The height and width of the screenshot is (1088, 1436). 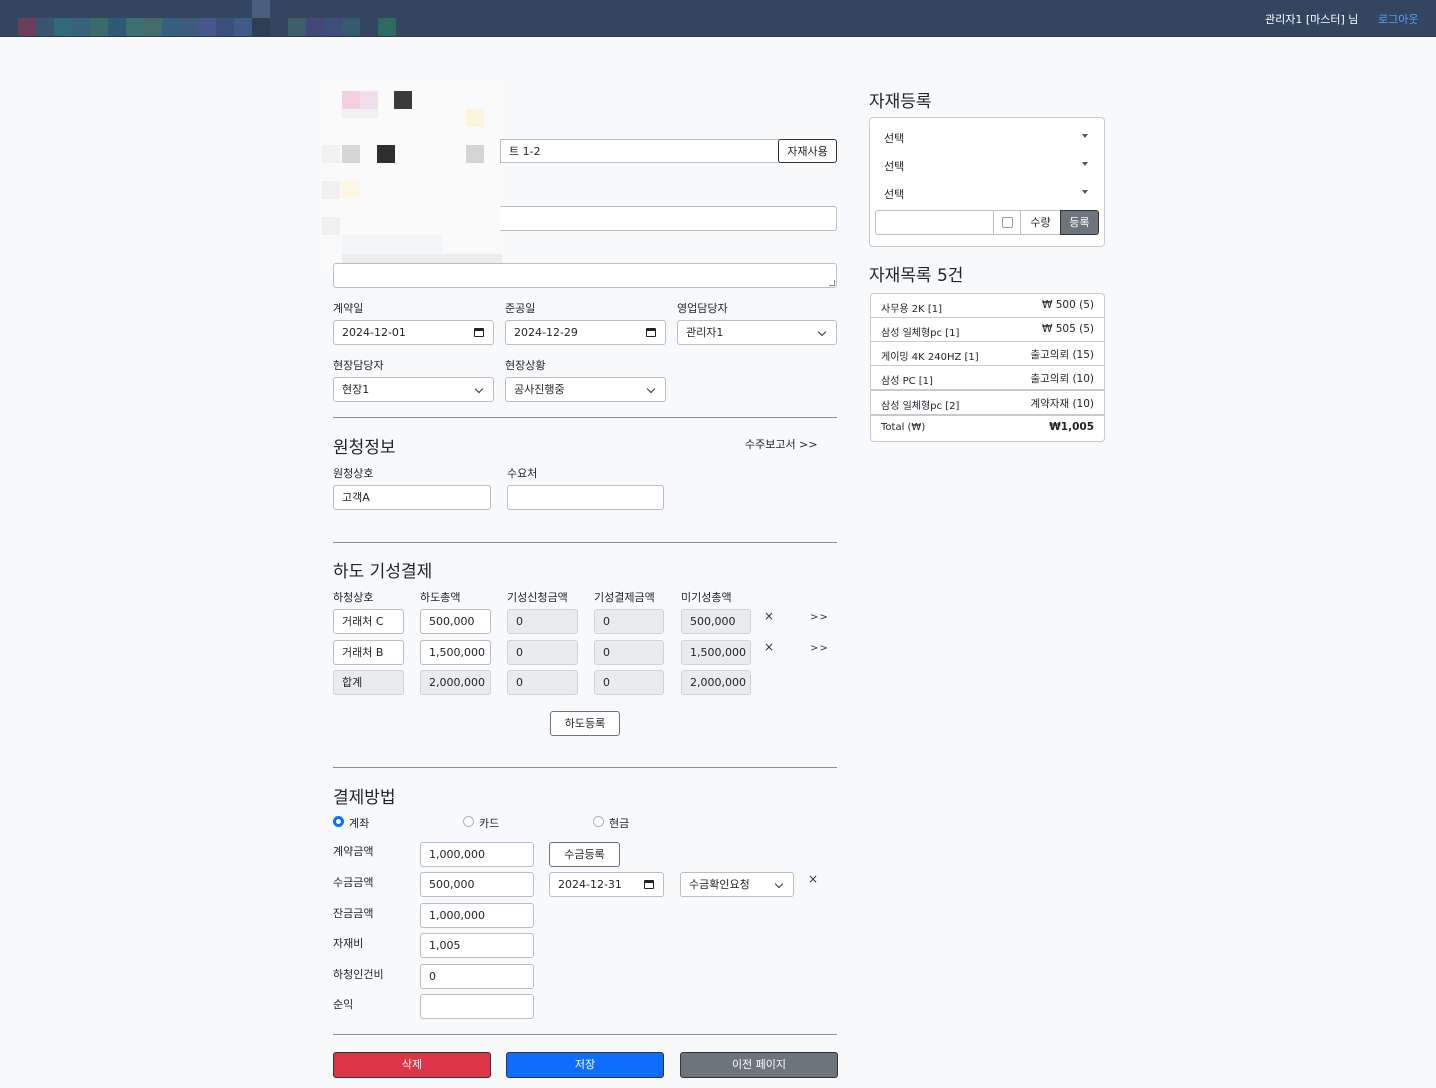 What do you see at coordinates (987, 136) in the screenshot?
I see `material-select-1: 선택` at bounding box center [987, 136].